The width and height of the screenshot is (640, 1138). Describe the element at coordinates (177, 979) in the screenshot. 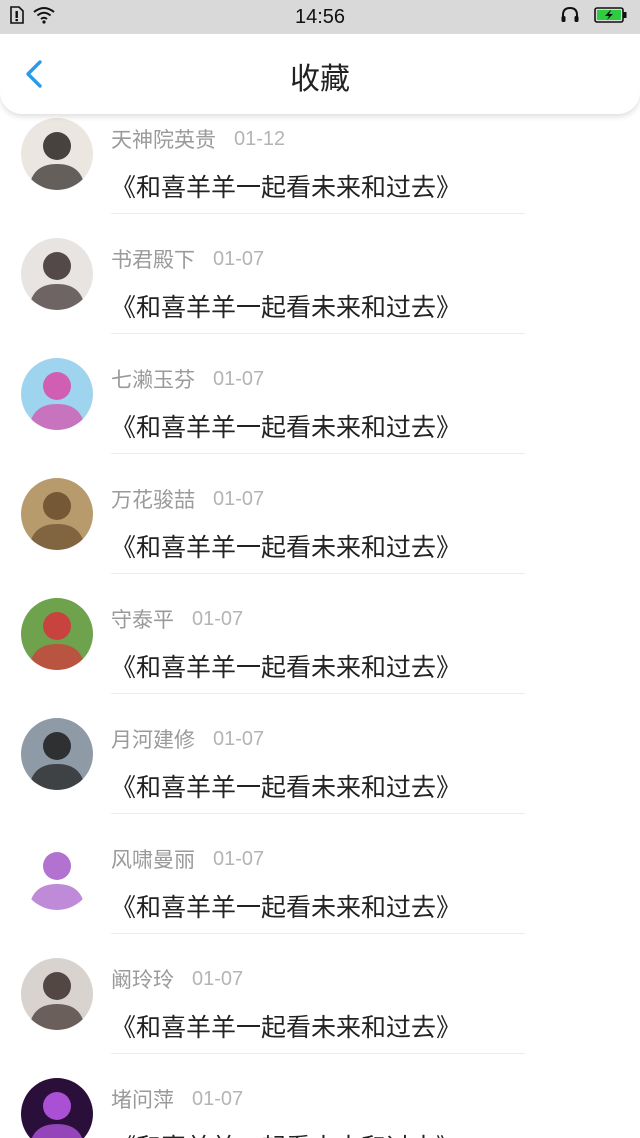

I see `item-meta: 阚玲玲 01-07` at that location.